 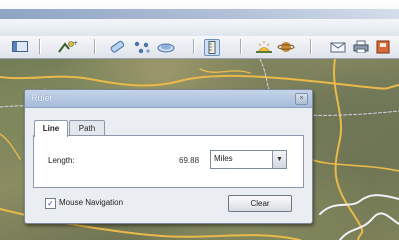 What do you see at coordinates (279, 159) in the screenshot?
I see `chevron-down-icon: ▼` at bounding box center [279, 159].